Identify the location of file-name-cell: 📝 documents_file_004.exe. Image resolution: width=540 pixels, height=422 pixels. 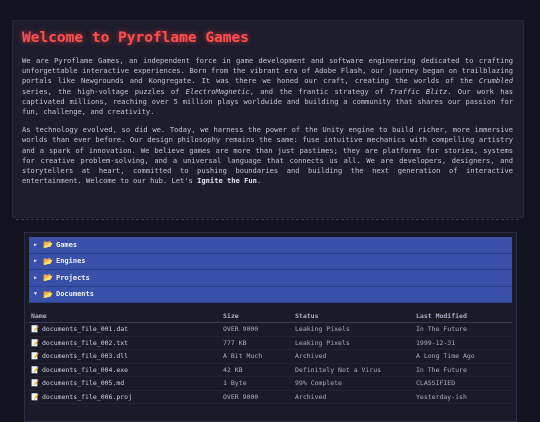
(125, 370).